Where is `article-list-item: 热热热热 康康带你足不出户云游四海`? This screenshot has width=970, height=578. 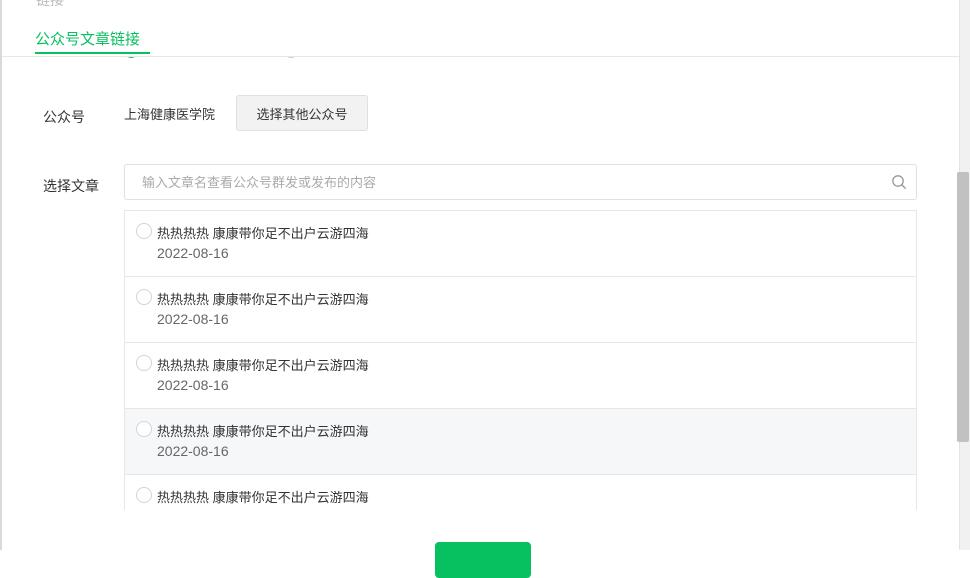
article-list-item: 热热热热 康康带你足不出户云游四海 is located at coordinates (520, 492).